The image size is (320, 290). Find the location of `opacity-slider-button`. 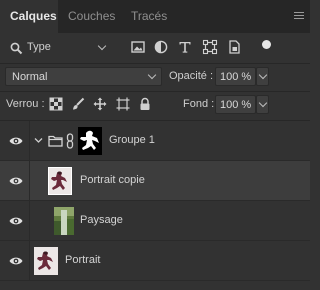

opacity-slider-button is located at coordinates (262, 76).